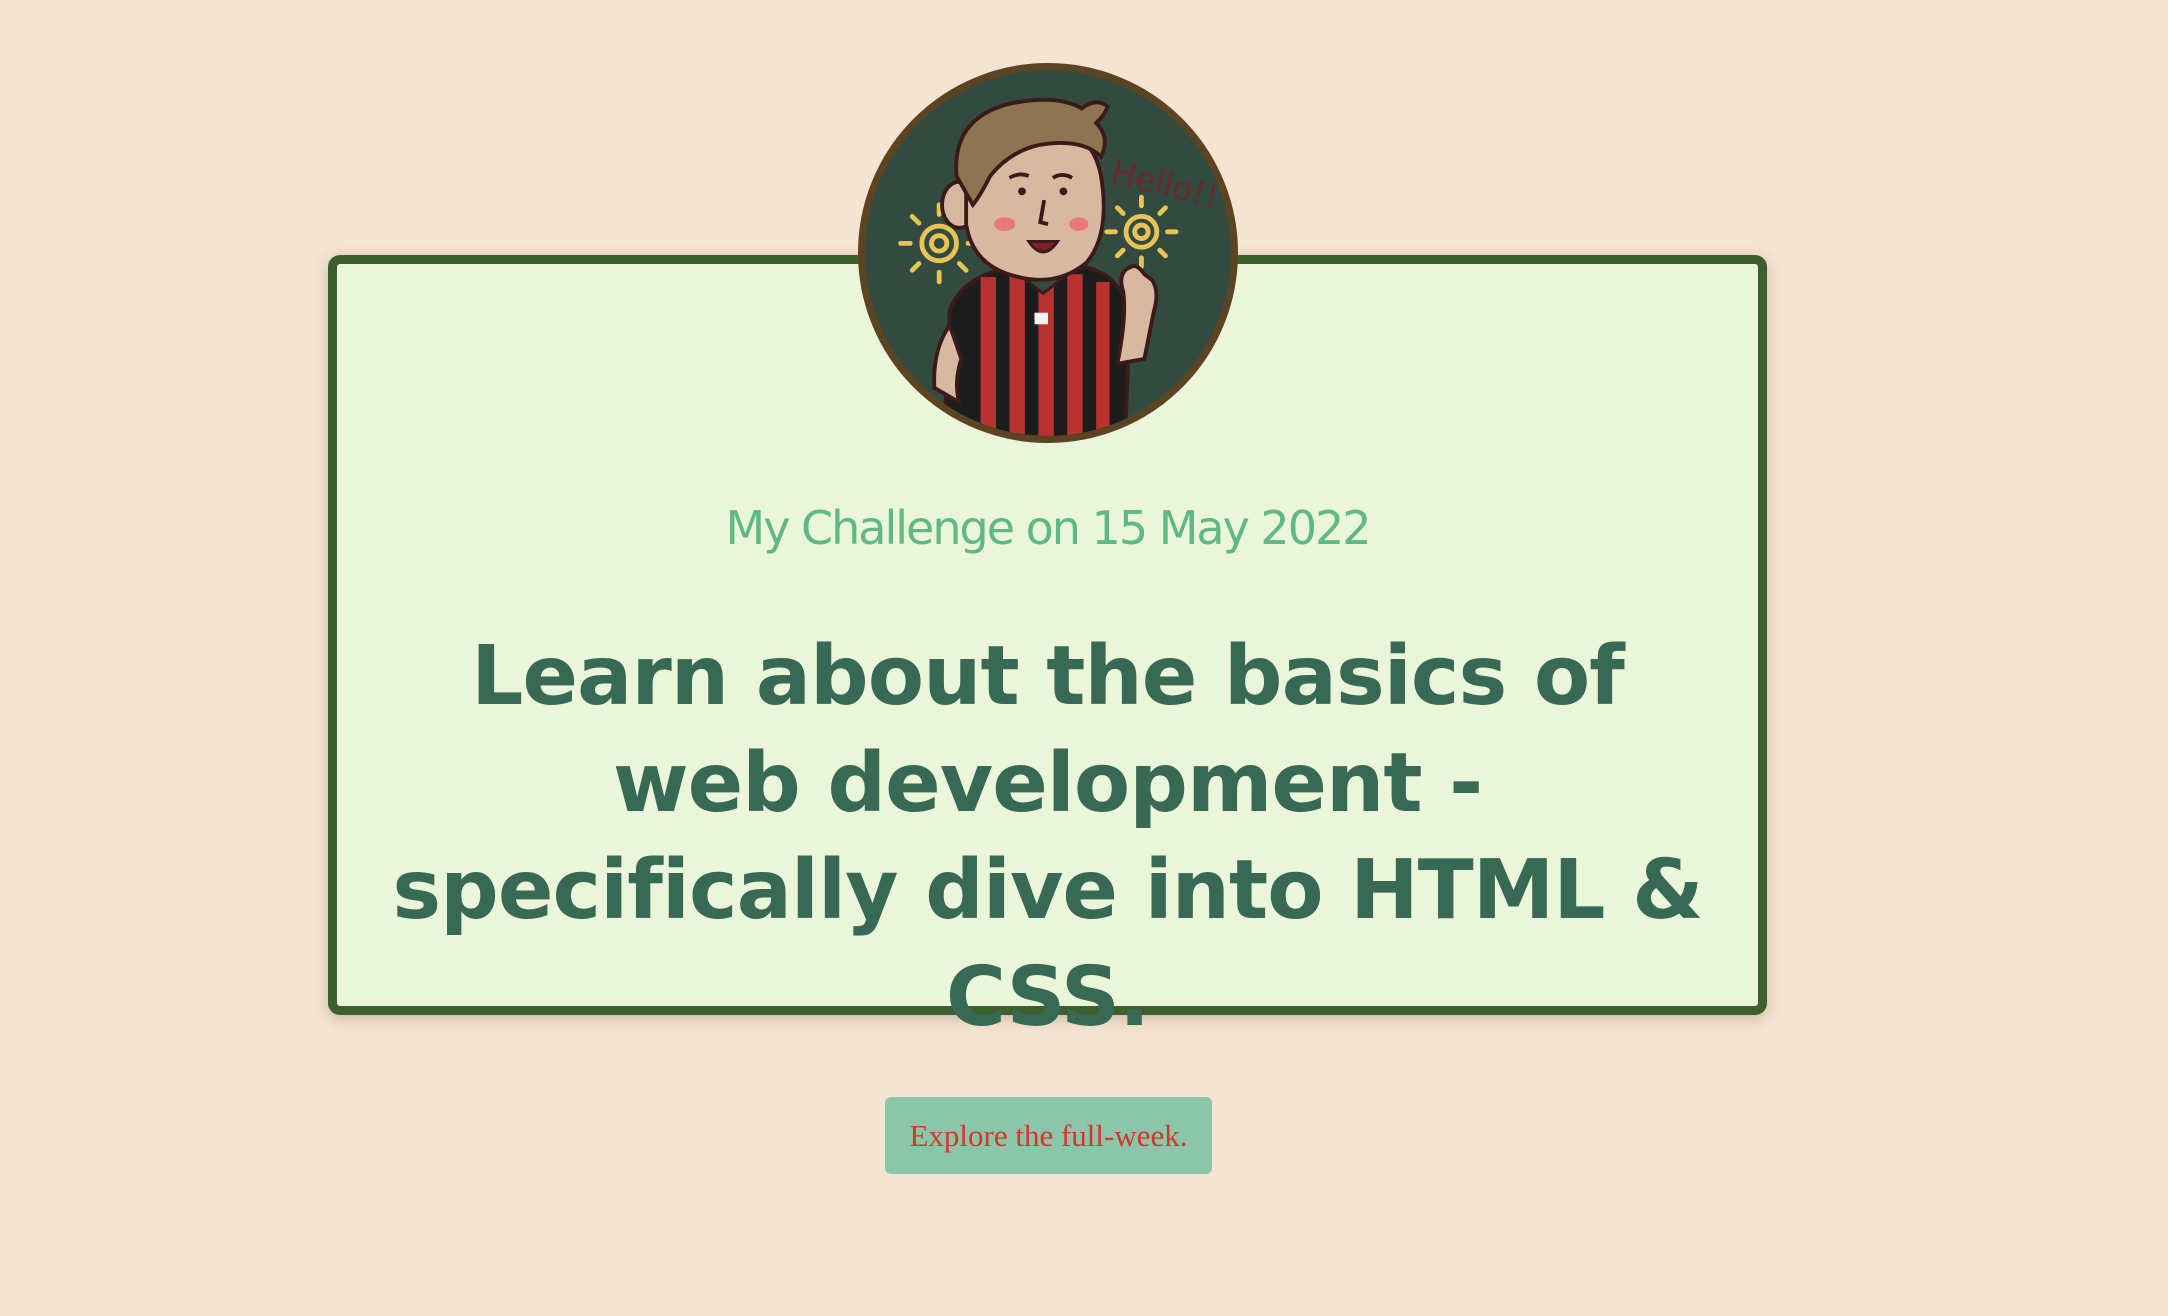 This screenshot has width=2168, height=1316. What do you see at coordinates (1048, 1135) in the screenshot?
I see `explore-full-week-button: Explore the full-week.` at bounding box center [1048, 1135].